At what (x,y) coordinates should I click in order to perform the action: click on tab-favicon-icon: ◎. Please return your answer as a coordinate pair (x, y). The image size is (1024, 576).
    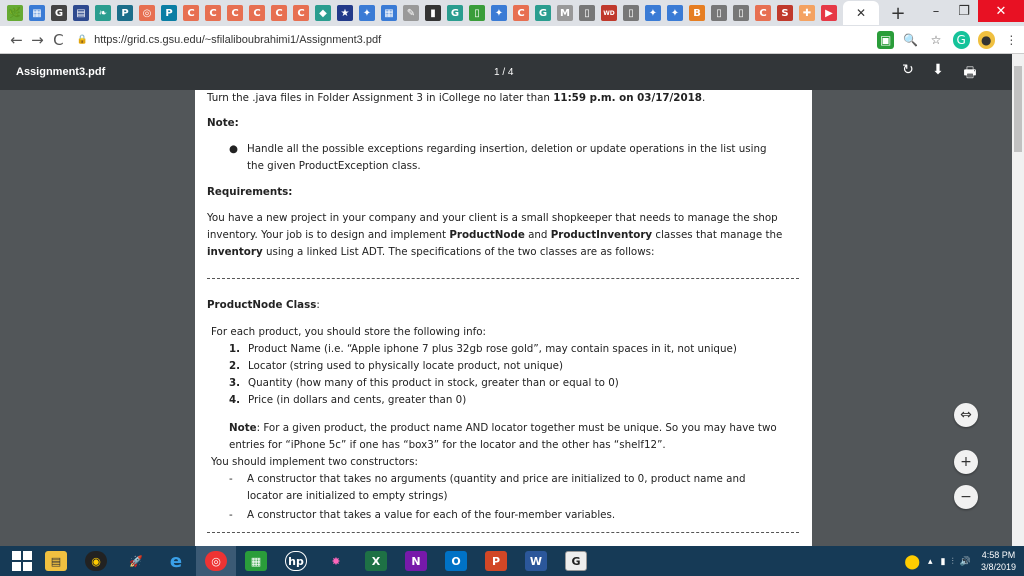
    Looking at the image, I should click on (147, 13).